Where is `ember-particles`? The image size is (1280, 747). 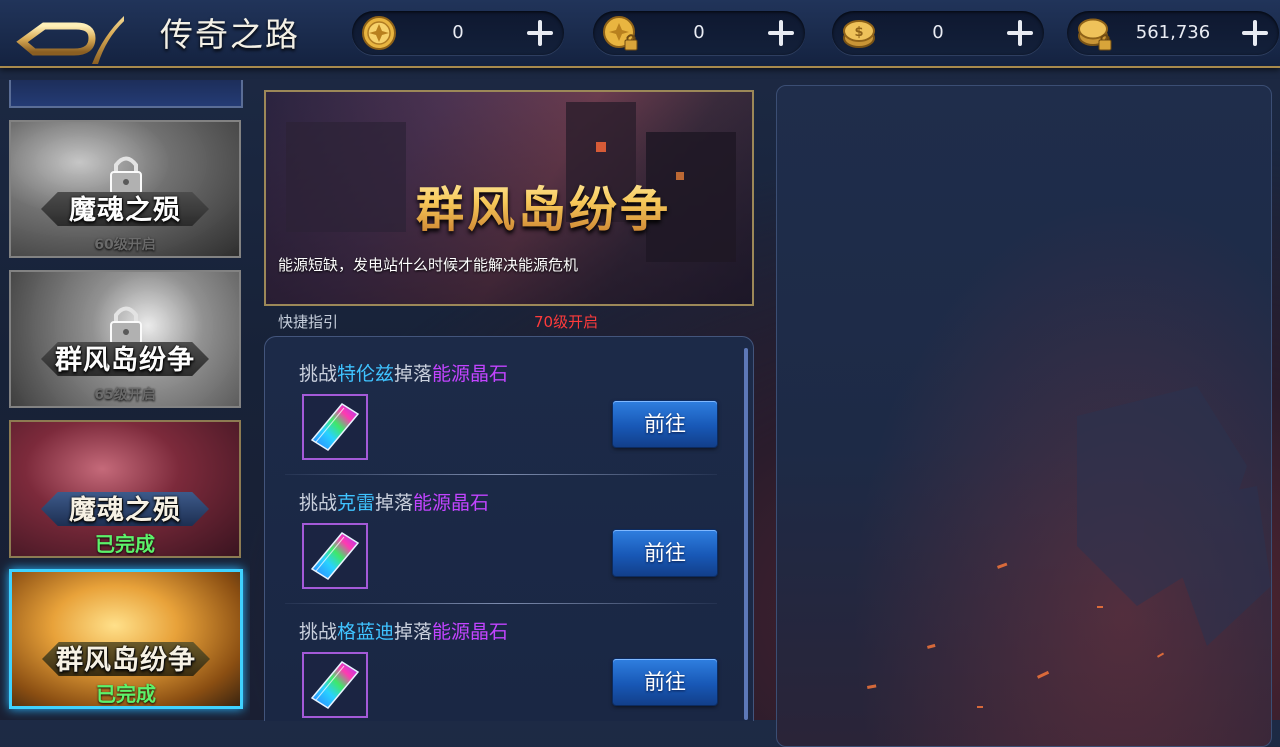
ember-particles is located at coordinates (1069, 547).